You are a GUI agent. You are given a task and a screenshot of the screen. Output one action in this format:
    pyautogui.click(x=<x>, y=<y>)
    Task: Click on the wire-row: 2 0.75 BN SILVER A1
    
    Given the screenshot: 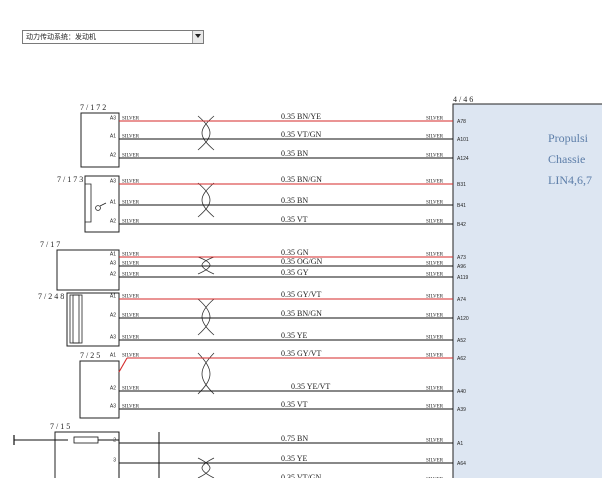 What is the action you would take?
    pyautogui.click(x=288, y=440)
    